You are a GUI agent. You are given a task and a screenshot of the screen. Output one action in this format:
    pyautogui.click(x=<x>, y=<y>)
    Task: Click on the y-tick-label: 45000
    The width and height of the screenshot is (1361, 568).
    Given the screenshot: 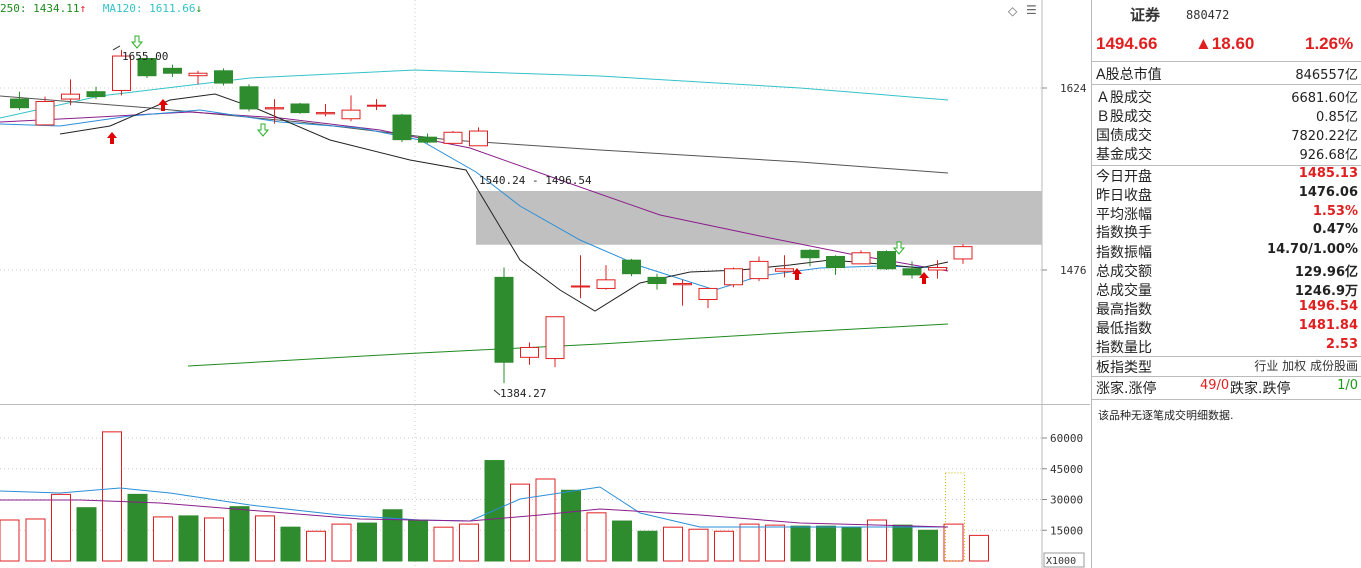 What is the action you would take?
    pyautogui.click(x=1066, y=469)
    